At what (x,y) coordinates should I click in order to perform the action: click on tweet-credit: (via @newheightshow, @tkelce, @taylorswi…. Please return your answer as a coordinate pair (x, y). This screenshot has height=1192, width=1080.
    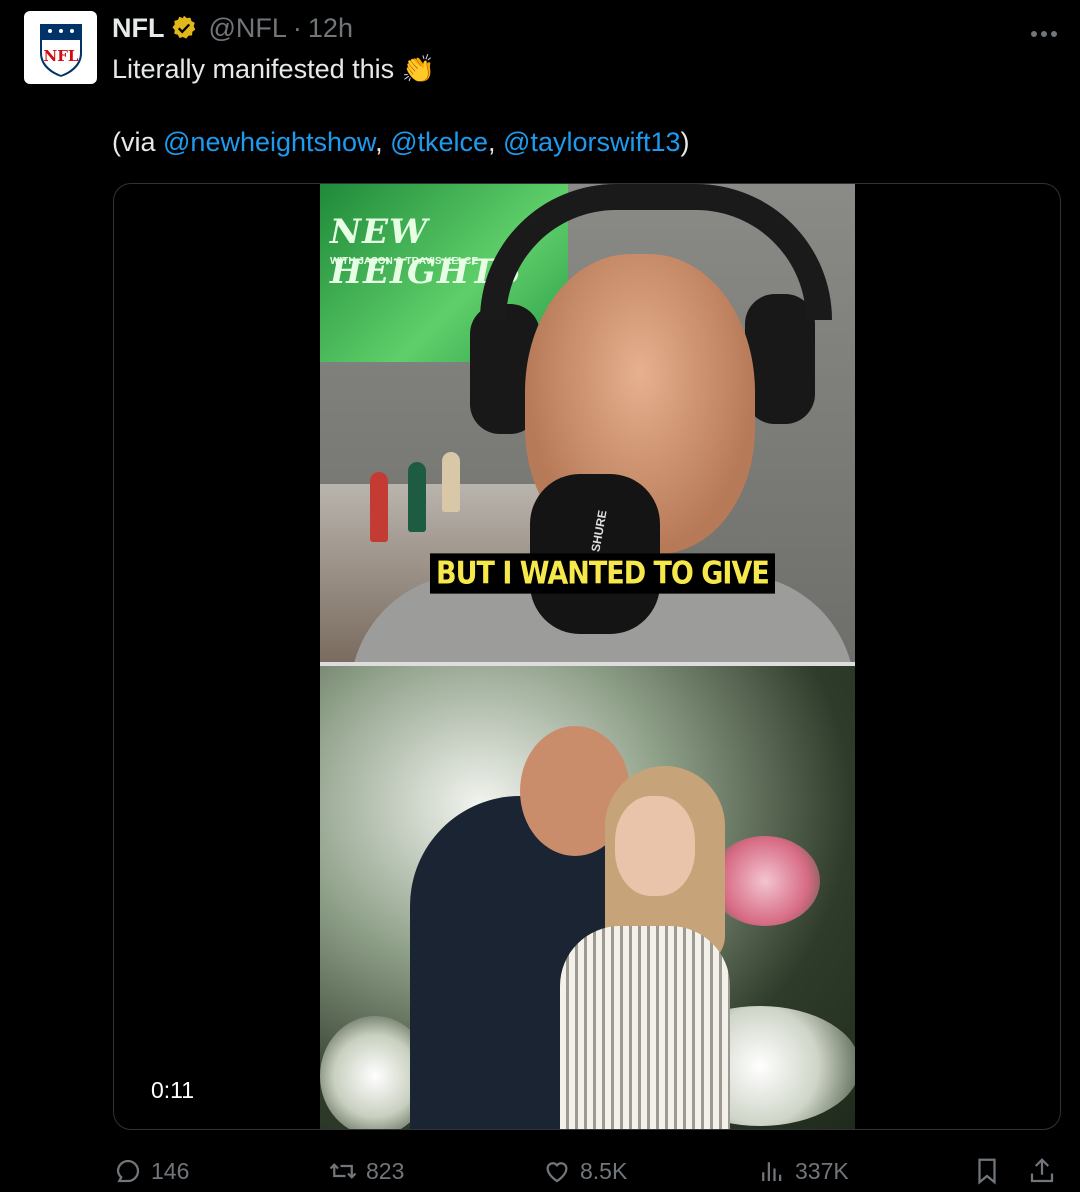
    Looking at the image, I should click on (401, 142).